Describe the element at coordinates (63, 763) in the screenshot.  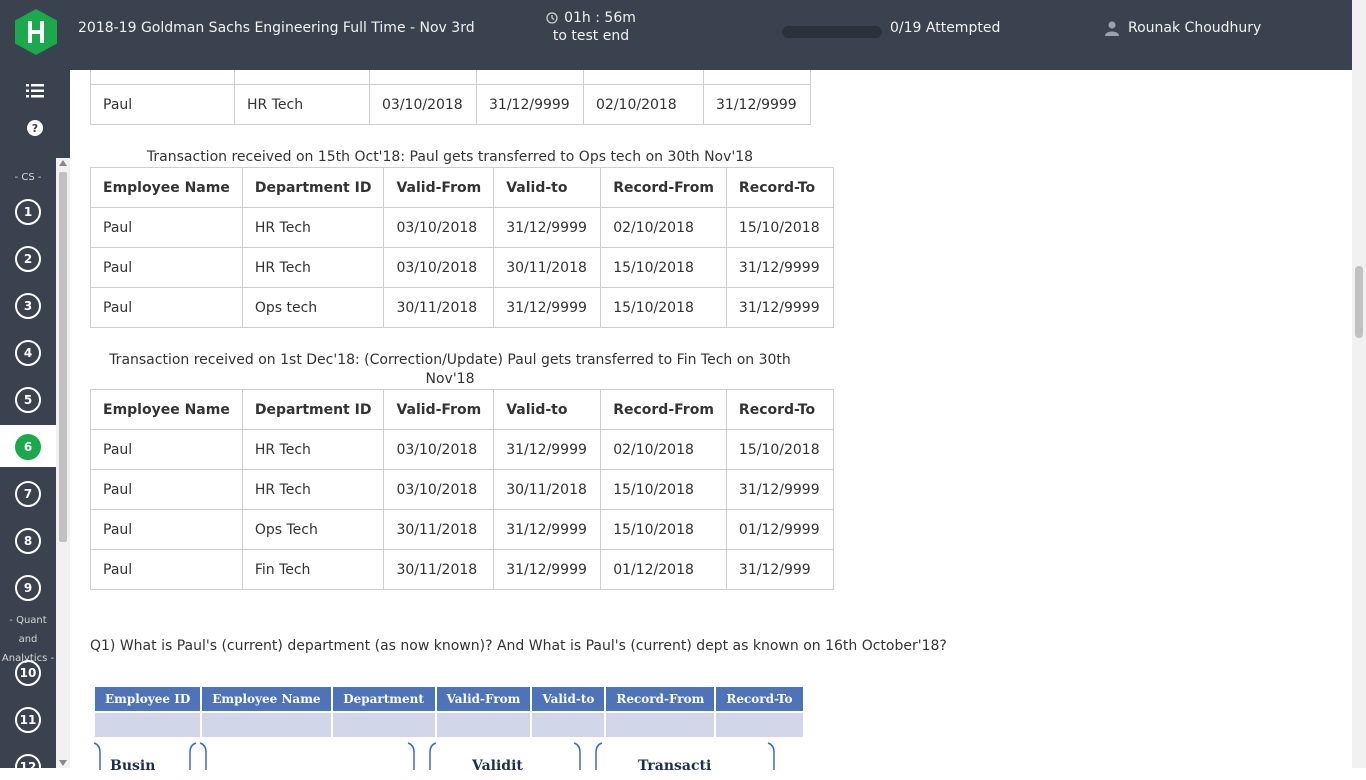
I see `scroll-down-arrow-icon` at that location.